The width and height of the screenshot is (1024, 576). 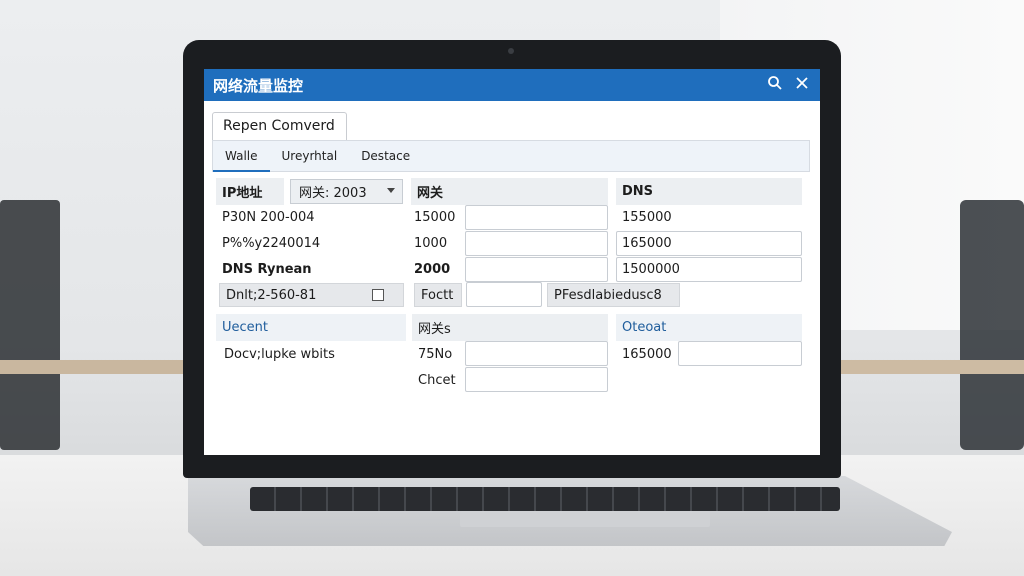 What do you see at coordinates (250, 191) in the screenshot?
I see `col-header-ip: IP地址` at bounding box center [250, 191].